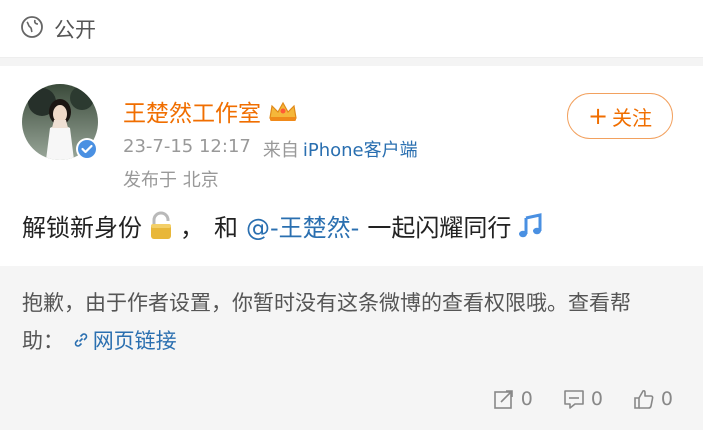 The height and width of the screenshot is (430, 703). I want to click on post-text-end: 一起闪耀同行, so click(439, 228).